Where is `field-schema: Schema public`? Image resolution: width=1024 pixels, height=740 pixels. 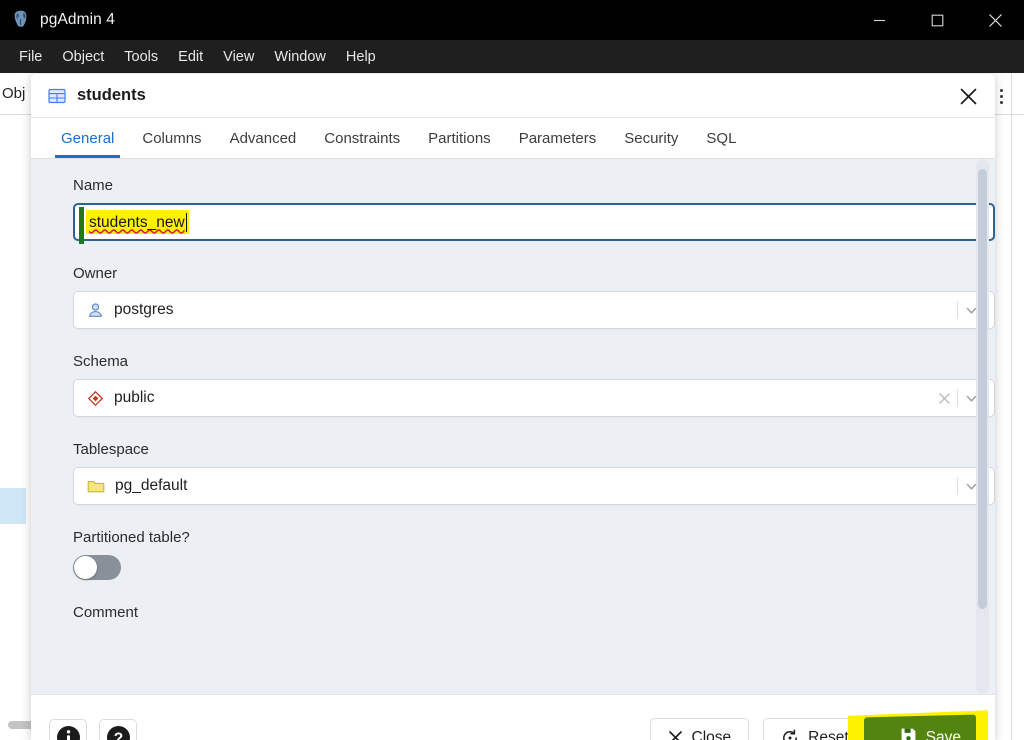 field-schema: Schema public is located at coordinates (534, 385).